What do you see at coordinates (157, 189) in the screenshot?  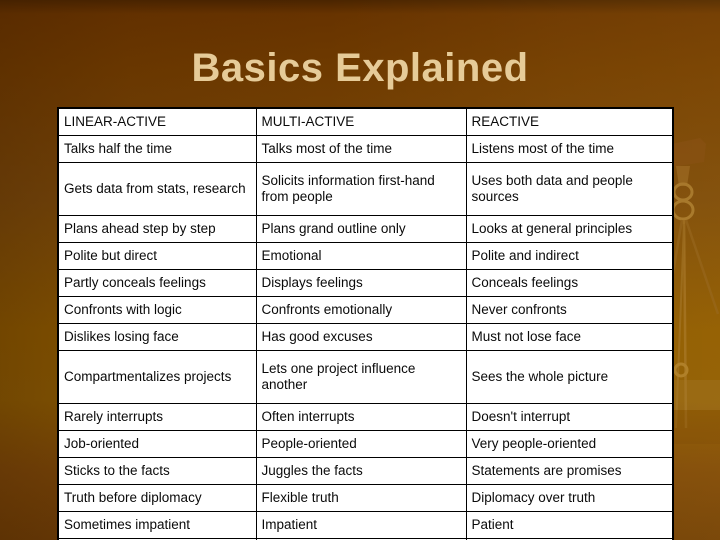 I see `table-cell: Gets data from stats, research` at bounding box center [157, 189].